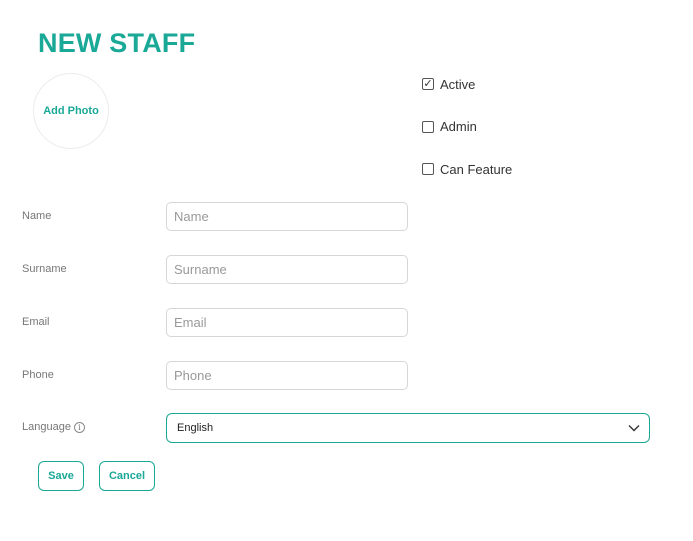 Image resolution: width=693 pixels, height=541 pixels. I want to click on name-input, so click(287, 216).